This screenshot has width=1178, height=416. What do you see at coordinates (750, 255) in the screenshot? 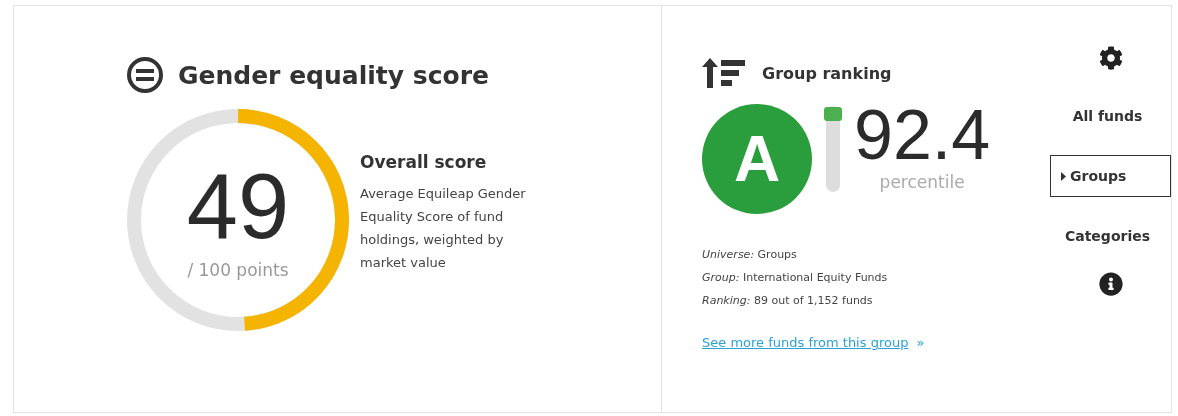
I see `detail-line: Universe: Groups` at bounding box center [750, 255].